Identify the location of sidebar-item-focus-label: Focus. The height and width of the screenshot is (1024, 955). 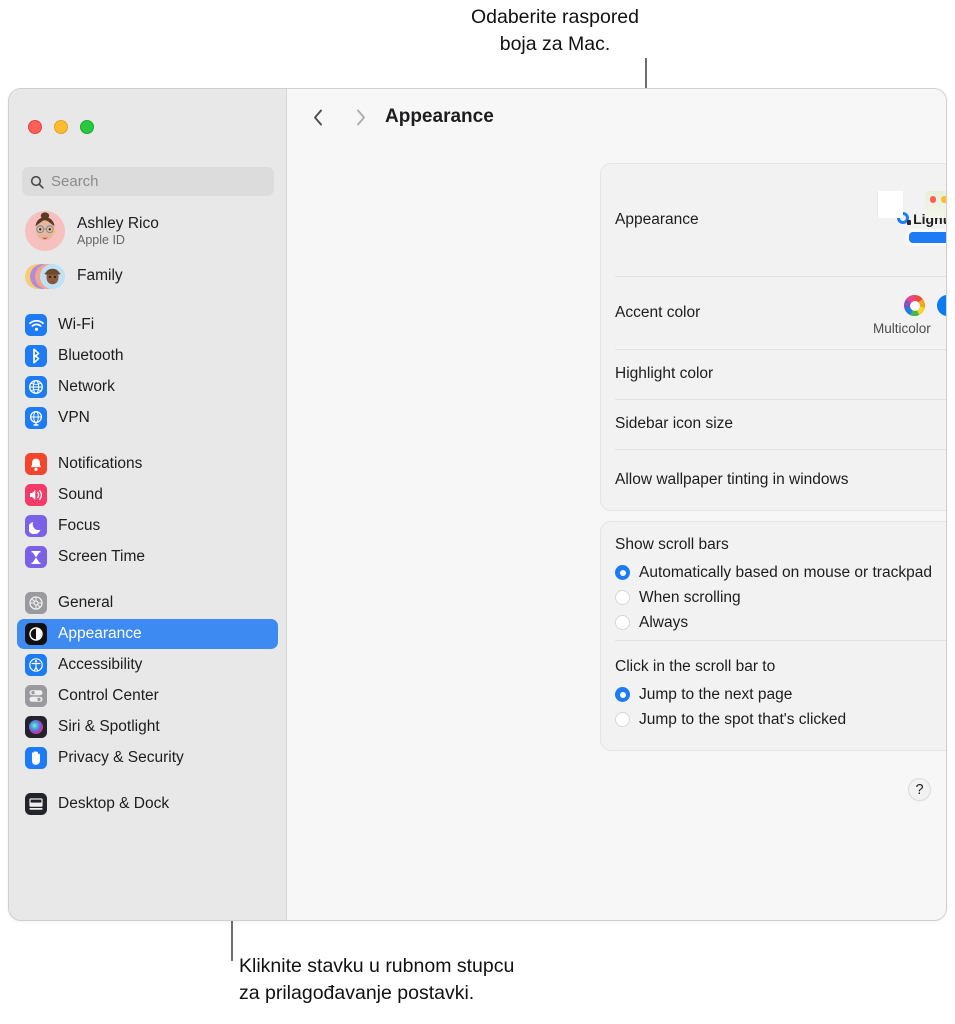
(79, 525).